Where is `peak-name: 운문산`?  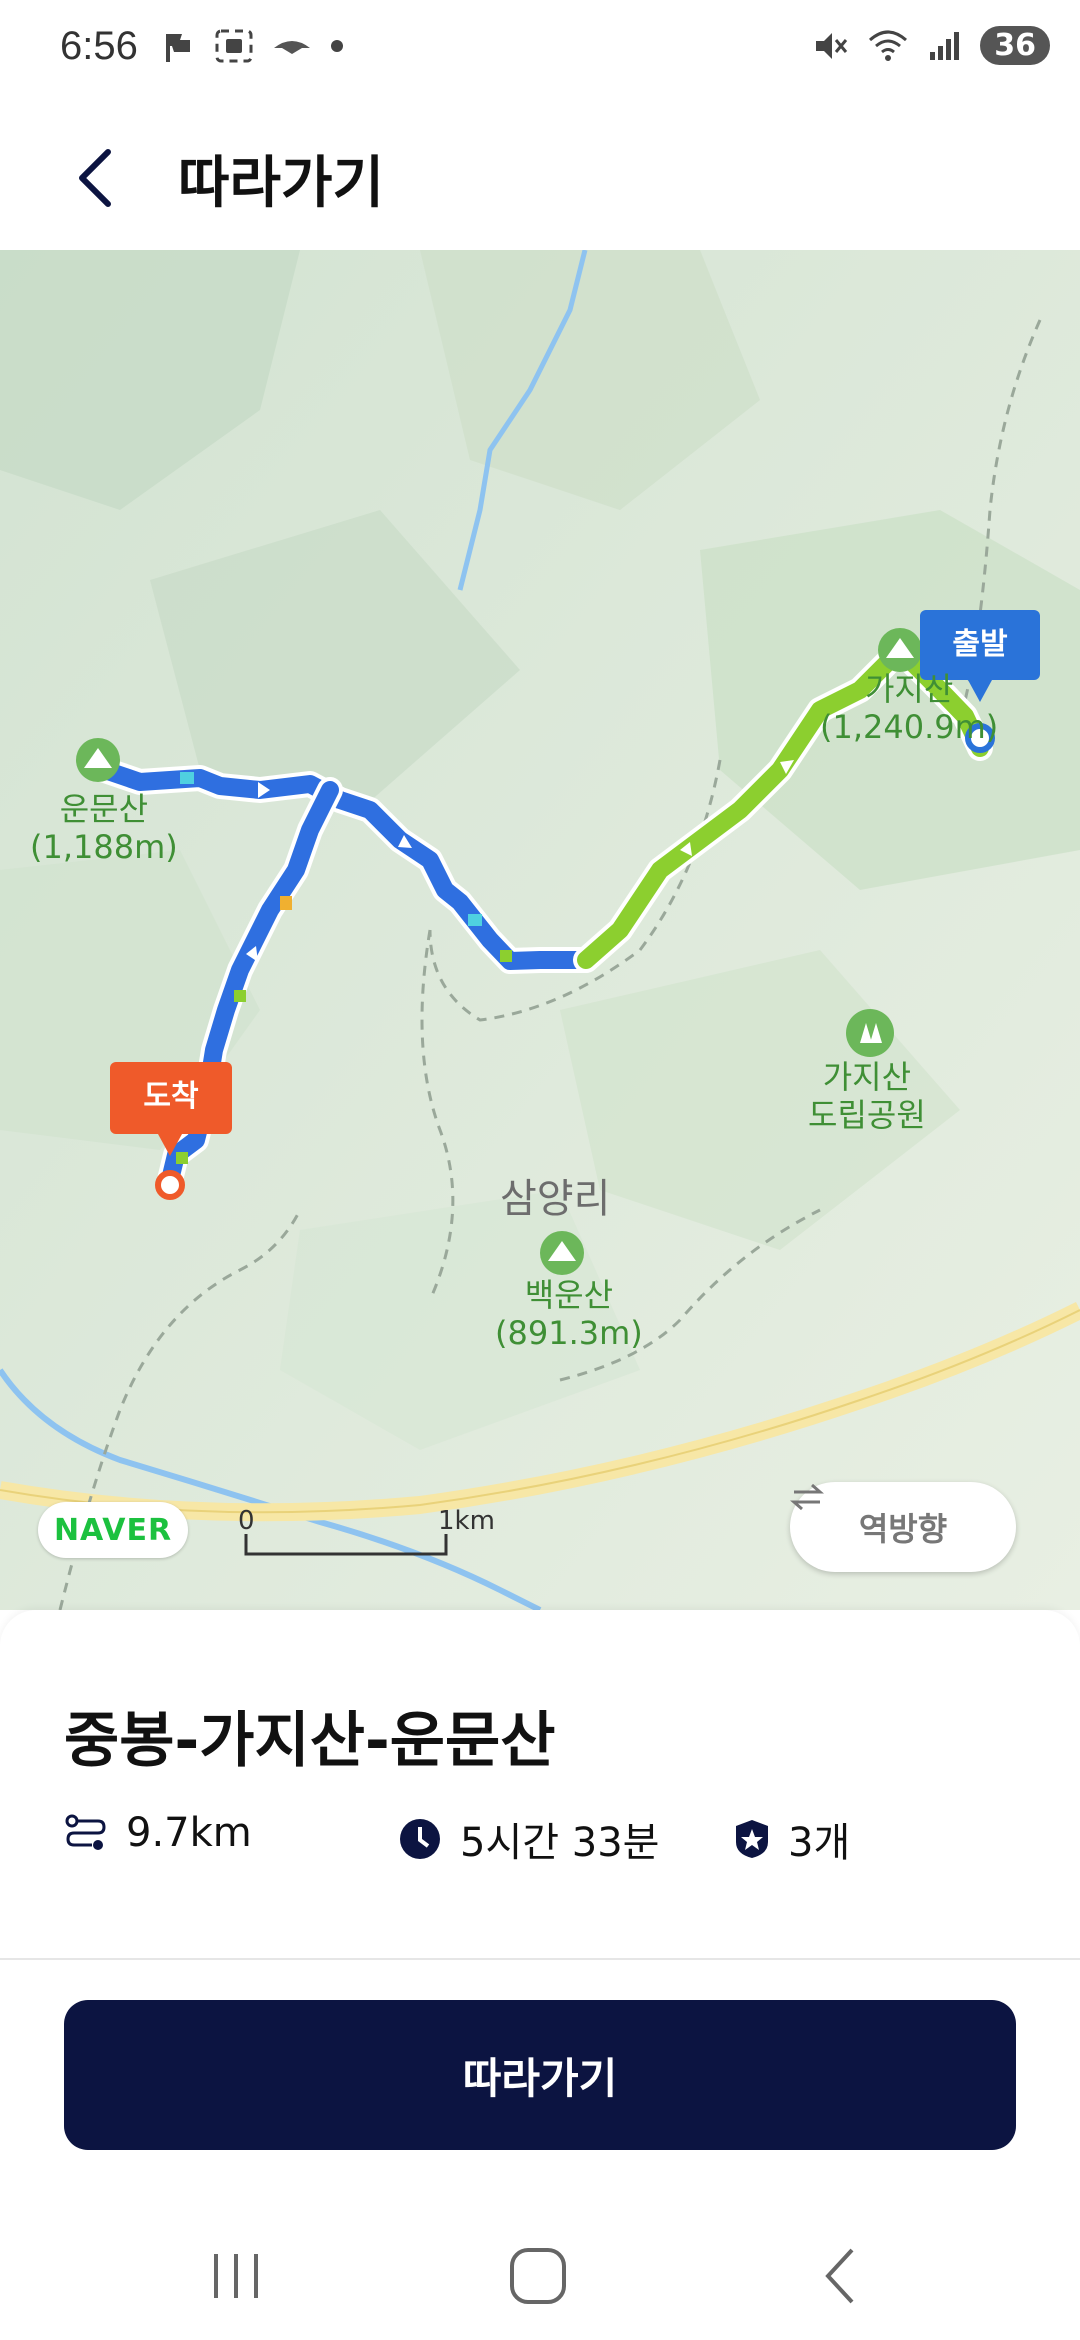 peak-name: 운문산 is located at coordinates (104, 809).